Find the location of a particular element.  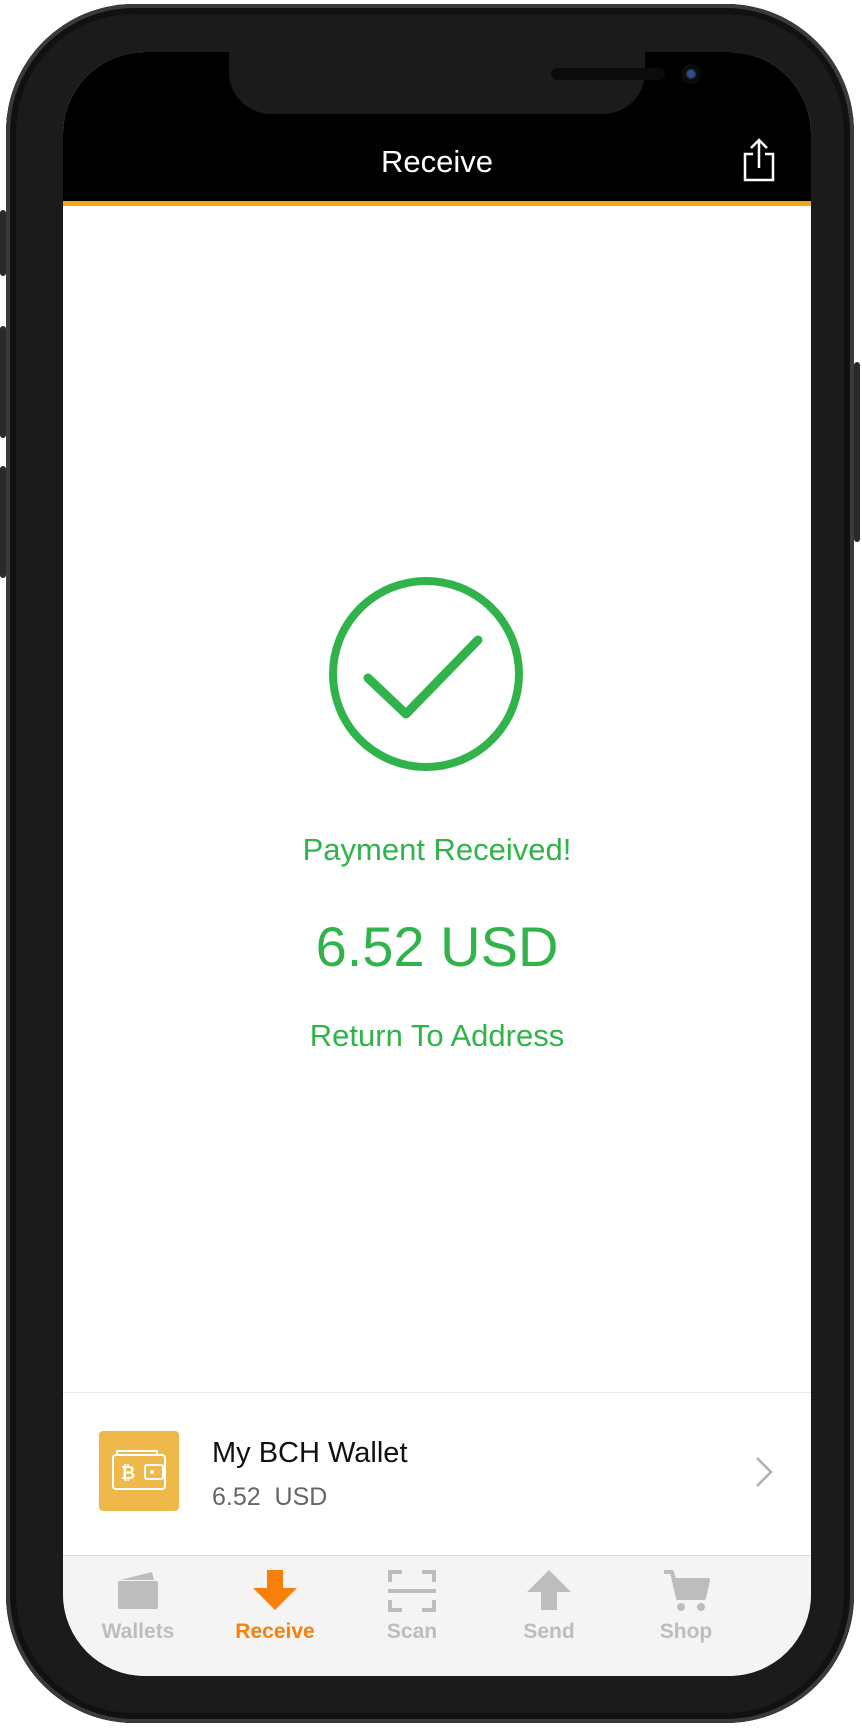

tab-label: Shop is located at coordinates (686, 1631).